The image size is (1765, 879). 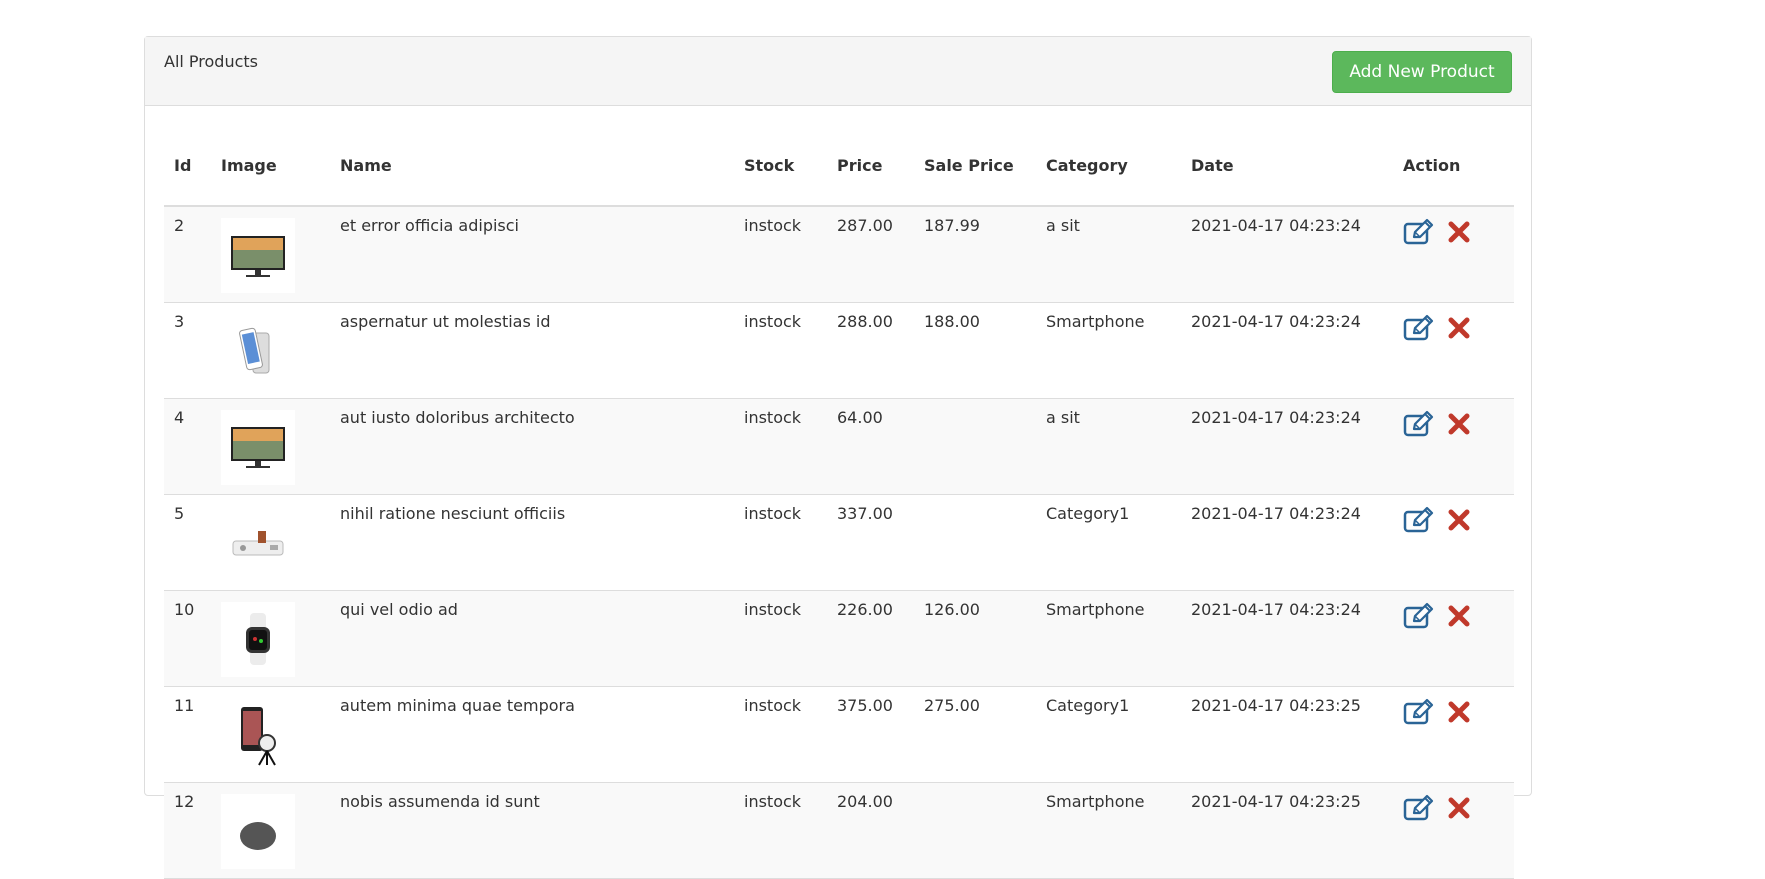 What do you see at coordinates (870, 254) in the screenshot?
I see `cell-price: 287.00` at bounding box center [870, 254].